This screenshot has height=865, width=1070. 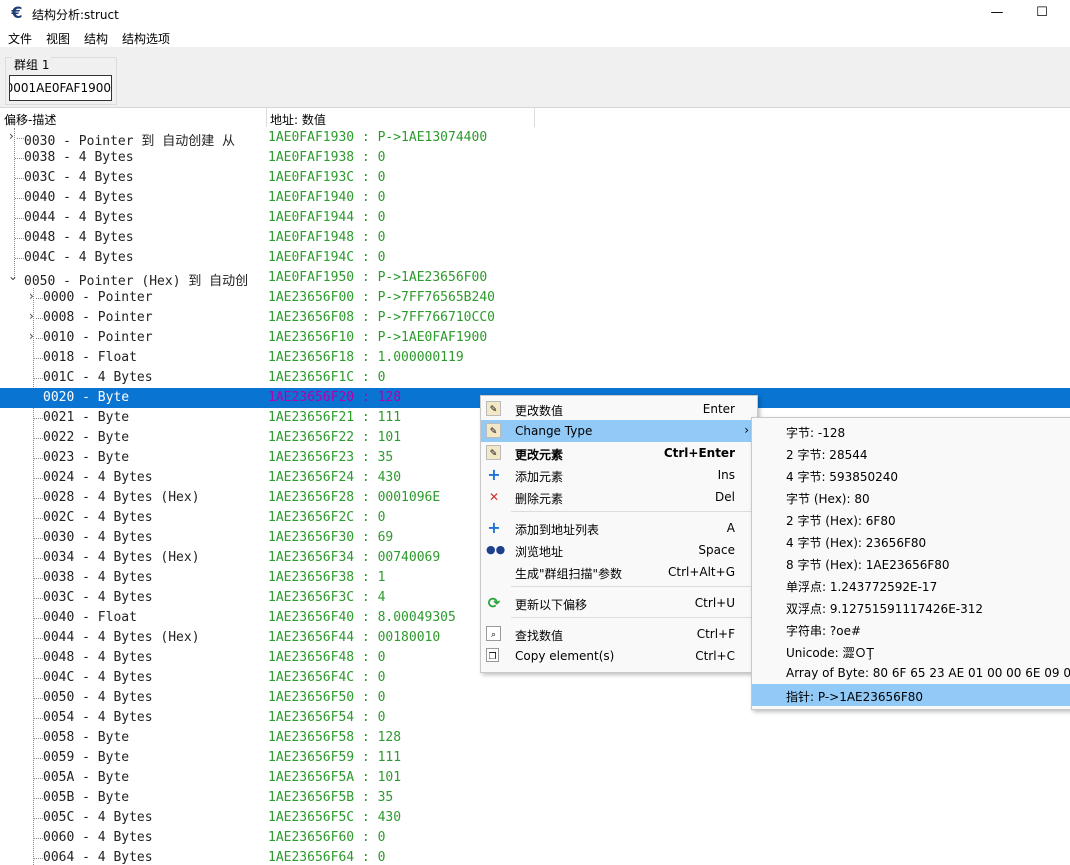 What do you see at coordinates (535, 198) in the screenshot?
I see `table-row: 0040 - 4 Bytes 1AE0FAF1940 : 0` at bounding box center [535, 198].